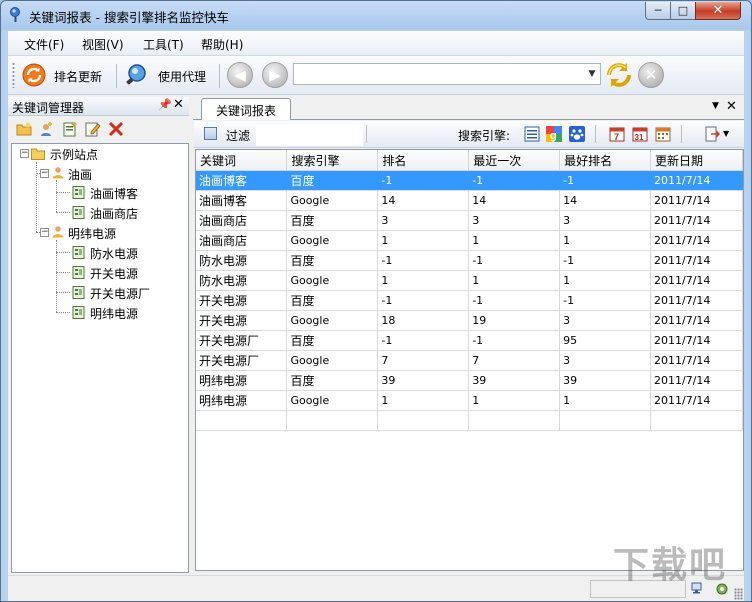 Image resolution: width=752 pixels, height=602 pixels. What do you see at coordinates (222, 44) in the screenshot?
I see `menu-help: 帮助(H)` at bounding box center [222, 44].